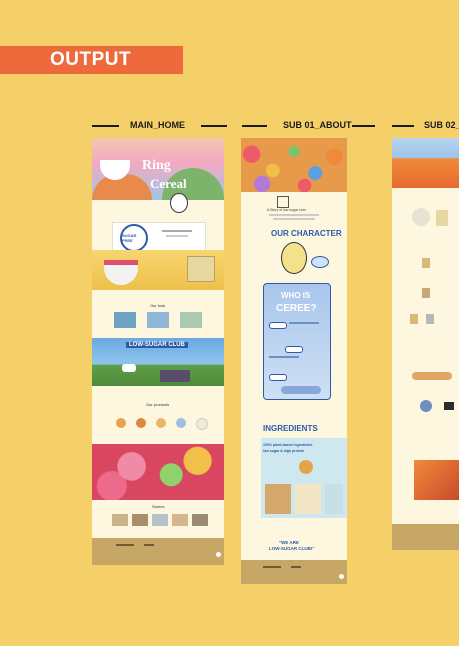 Image resolution: width=459 pixels, height=646 pixels. What do you see at coordinates (283, 202) in the screenshot?
I see `doodle-icon` at bounding box center [283, 202].